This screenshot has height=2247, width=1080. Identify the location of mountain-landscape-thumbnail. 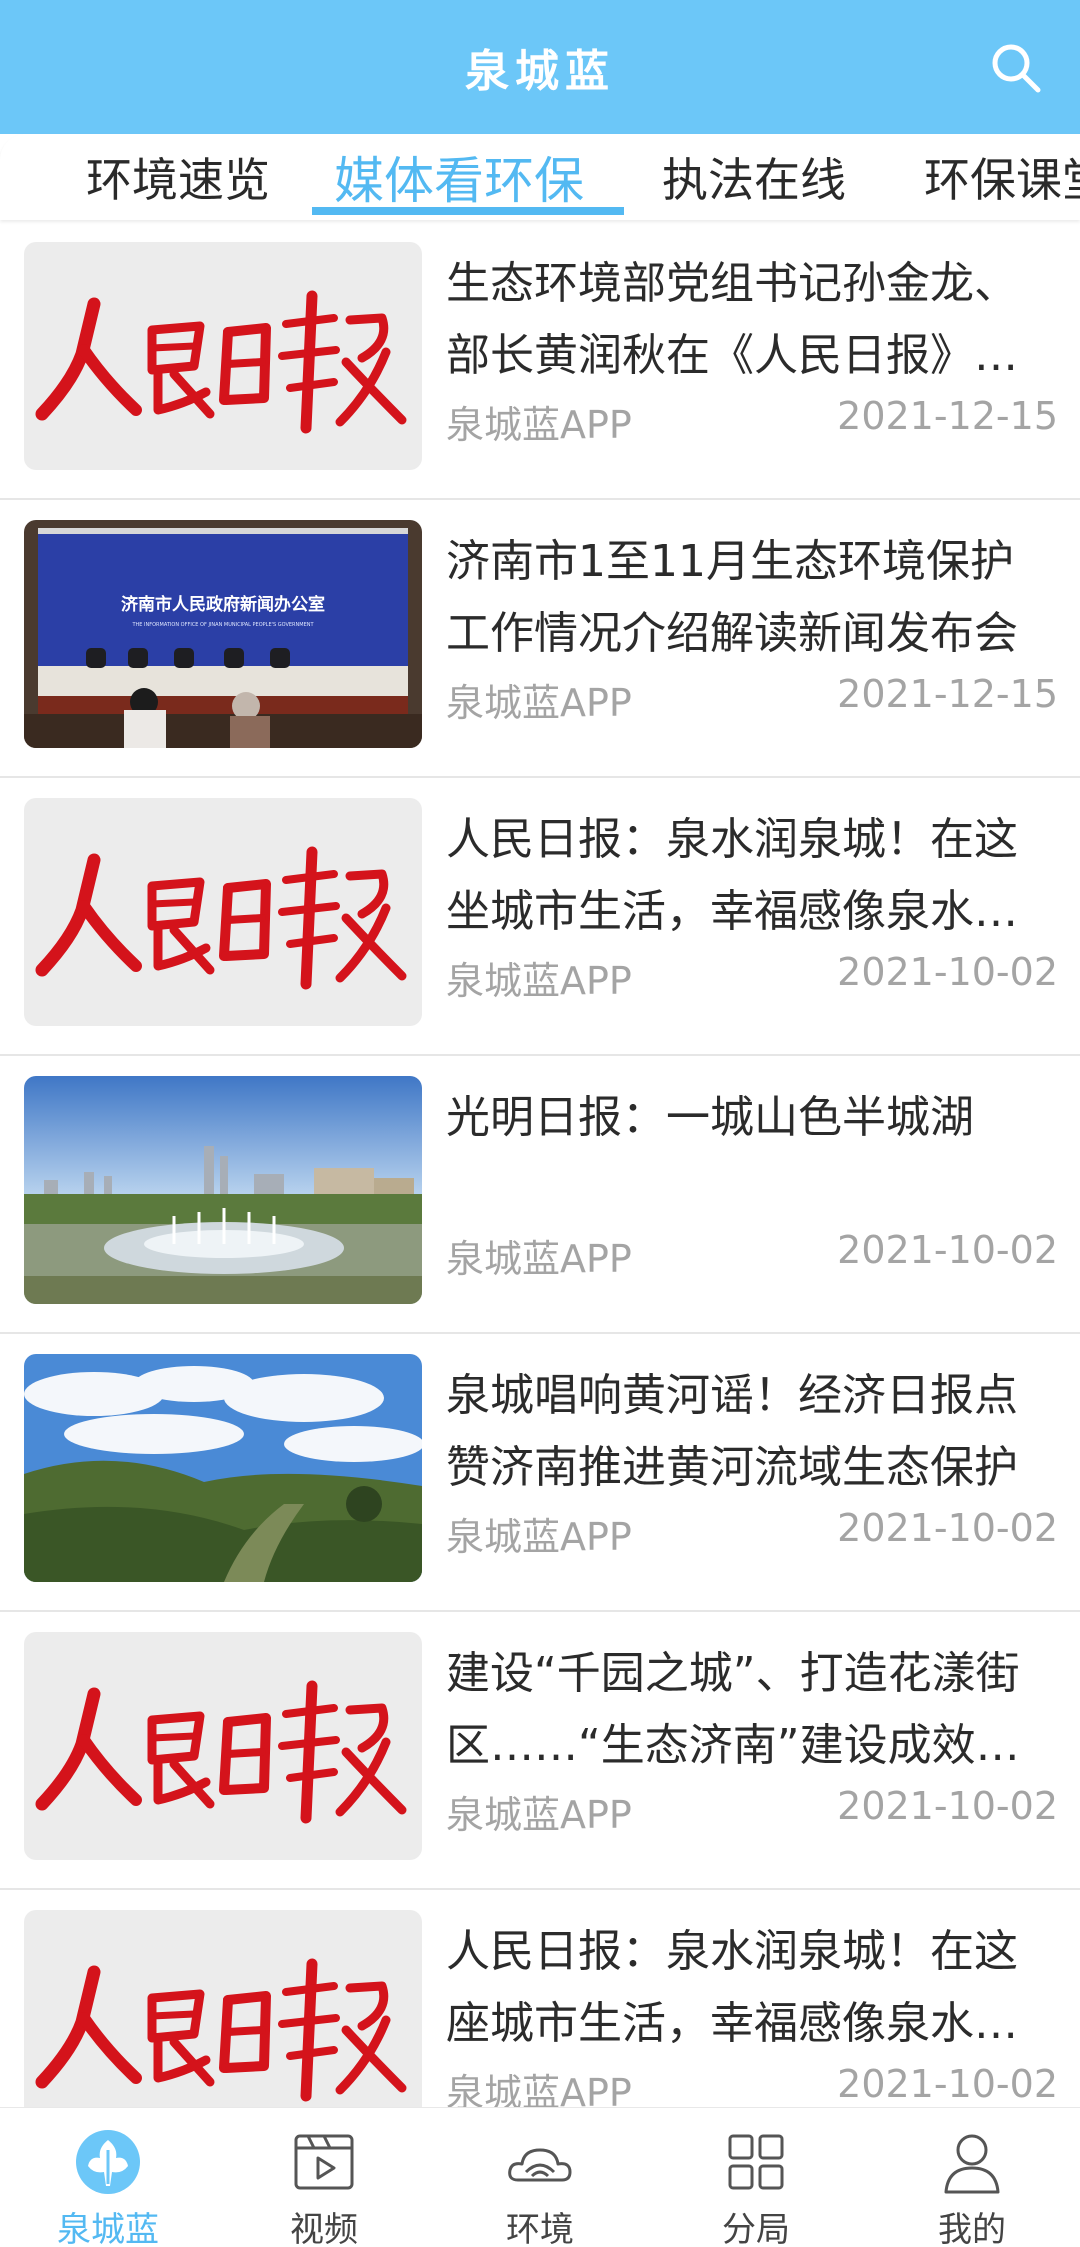
(223, 1468).